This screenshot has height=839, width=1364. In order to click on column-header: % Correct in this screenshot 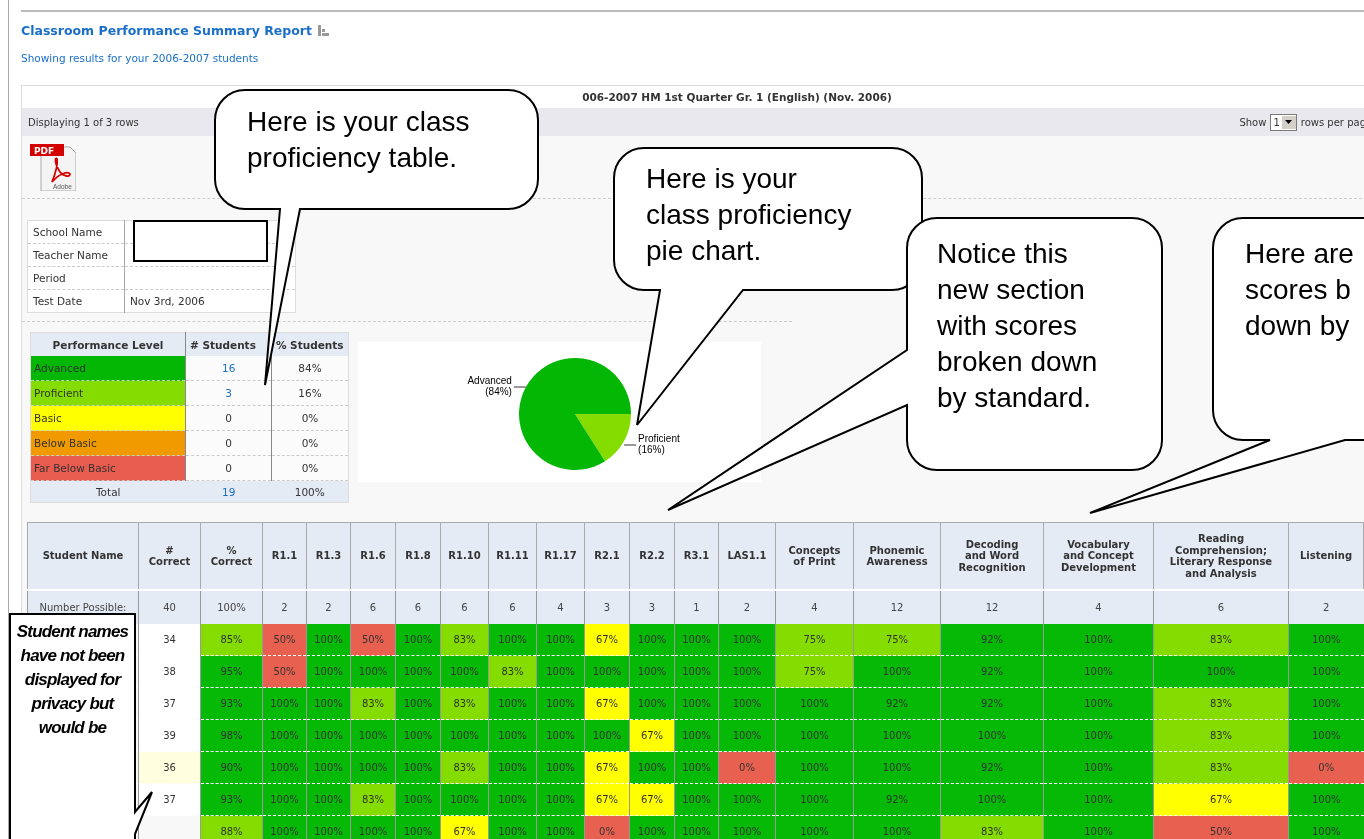, I will do `click(231, 556)`.